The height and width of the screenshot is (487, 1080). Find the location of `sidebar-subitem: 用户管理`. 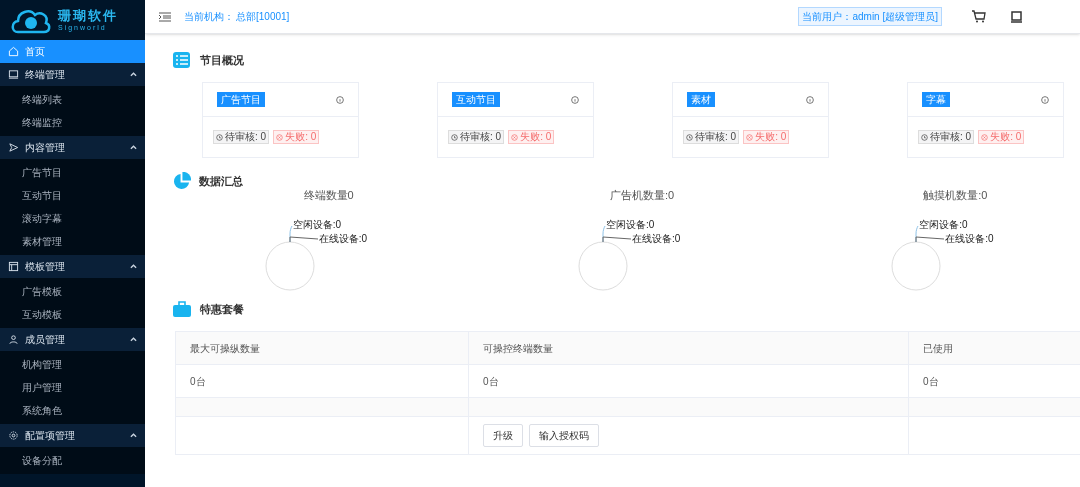

sidebar-subitem: 用户管理 is located at coordinates (72, 387).